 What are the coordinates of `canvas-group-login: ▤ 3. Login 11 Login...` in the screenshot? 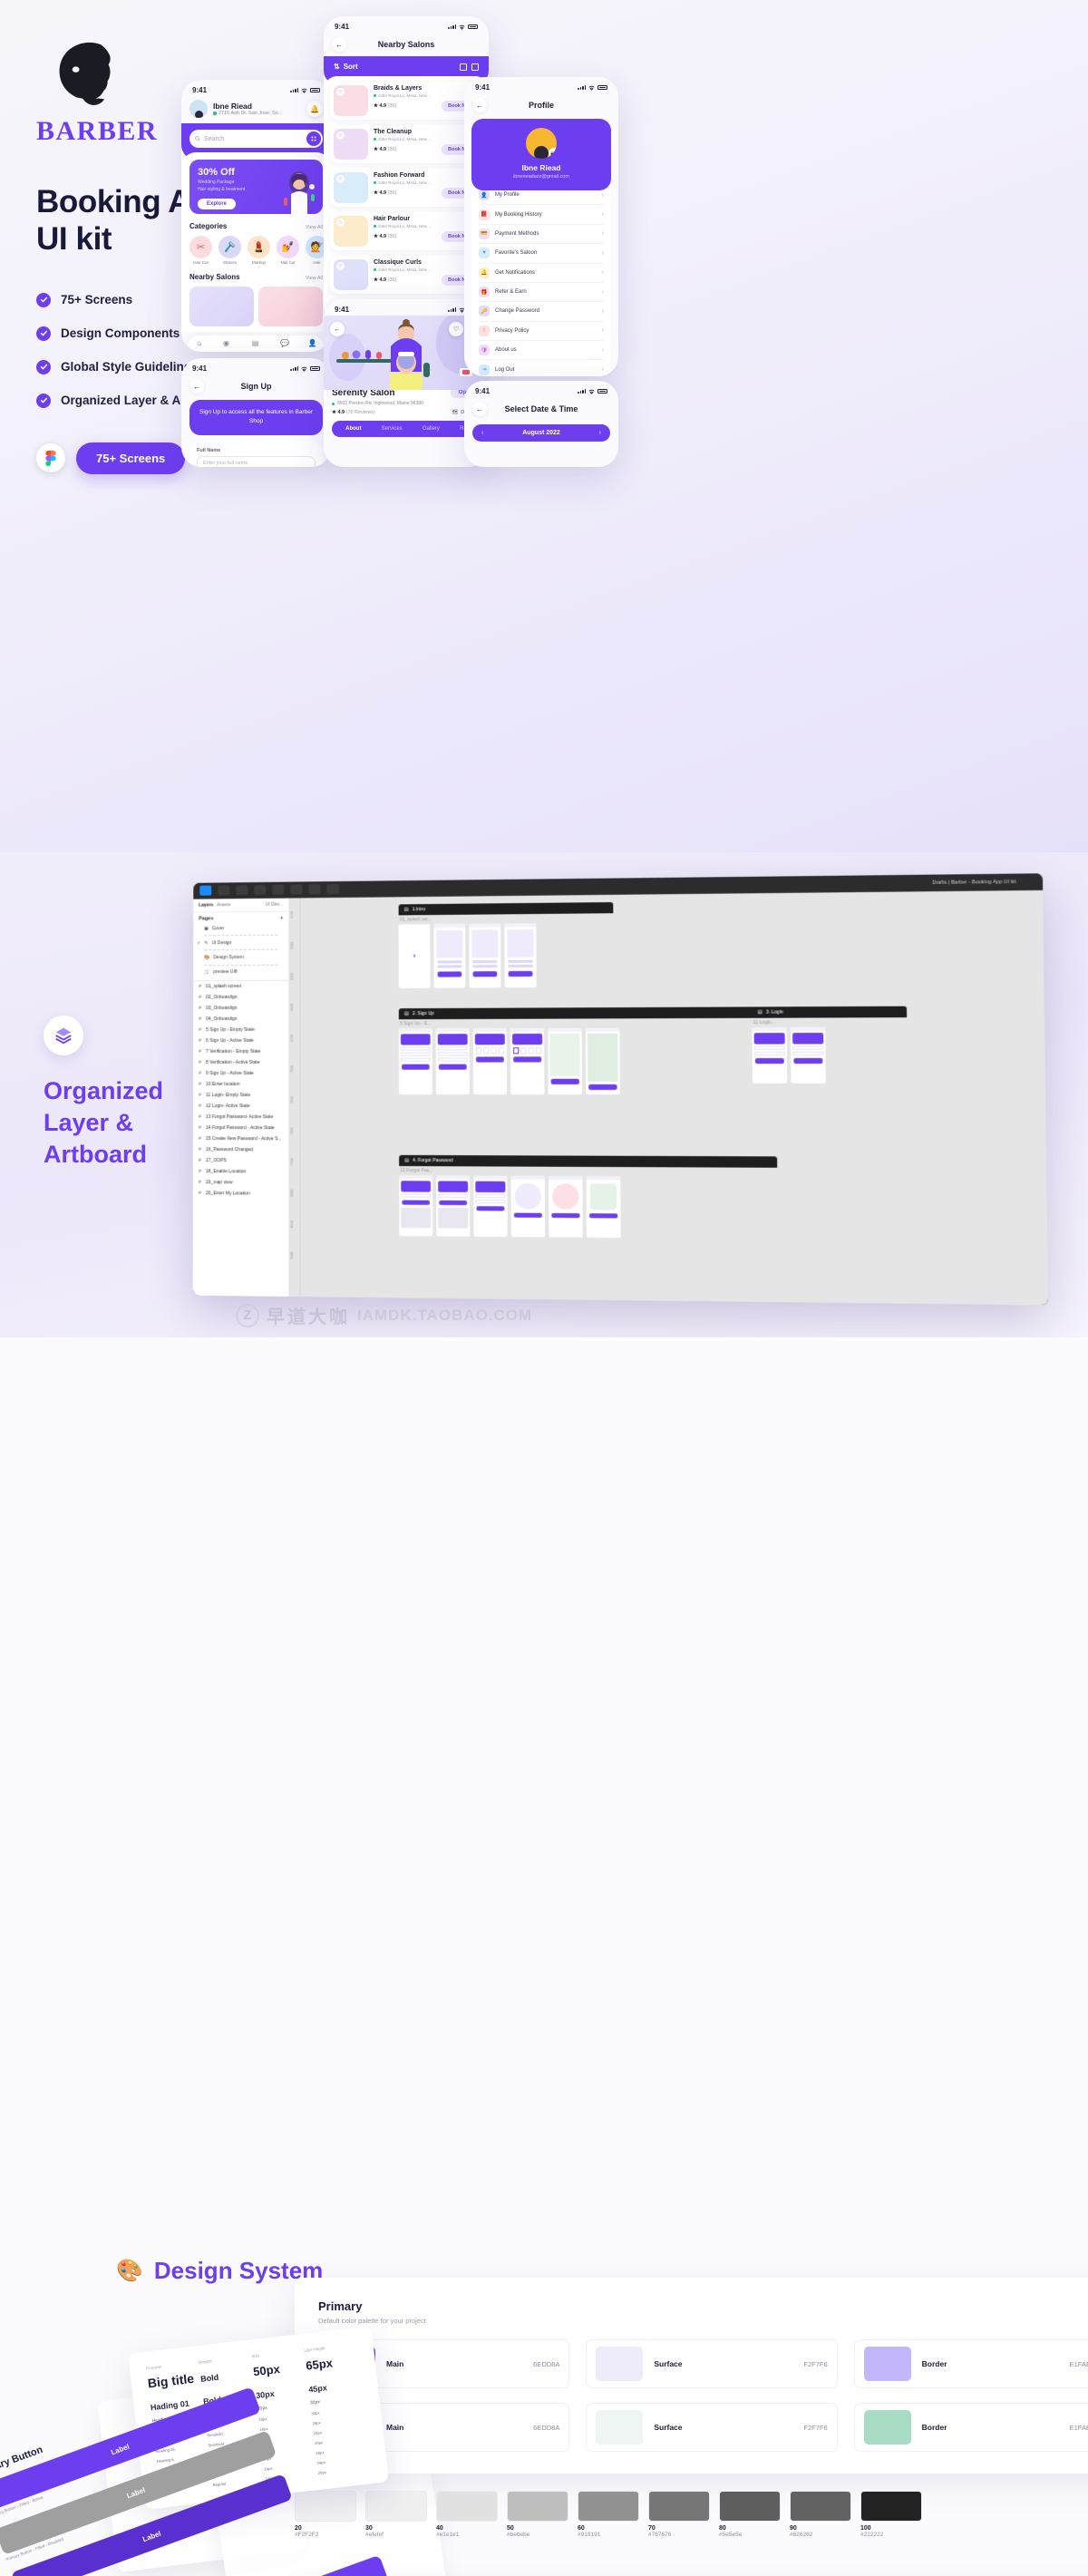 It's located at (830, 1045).